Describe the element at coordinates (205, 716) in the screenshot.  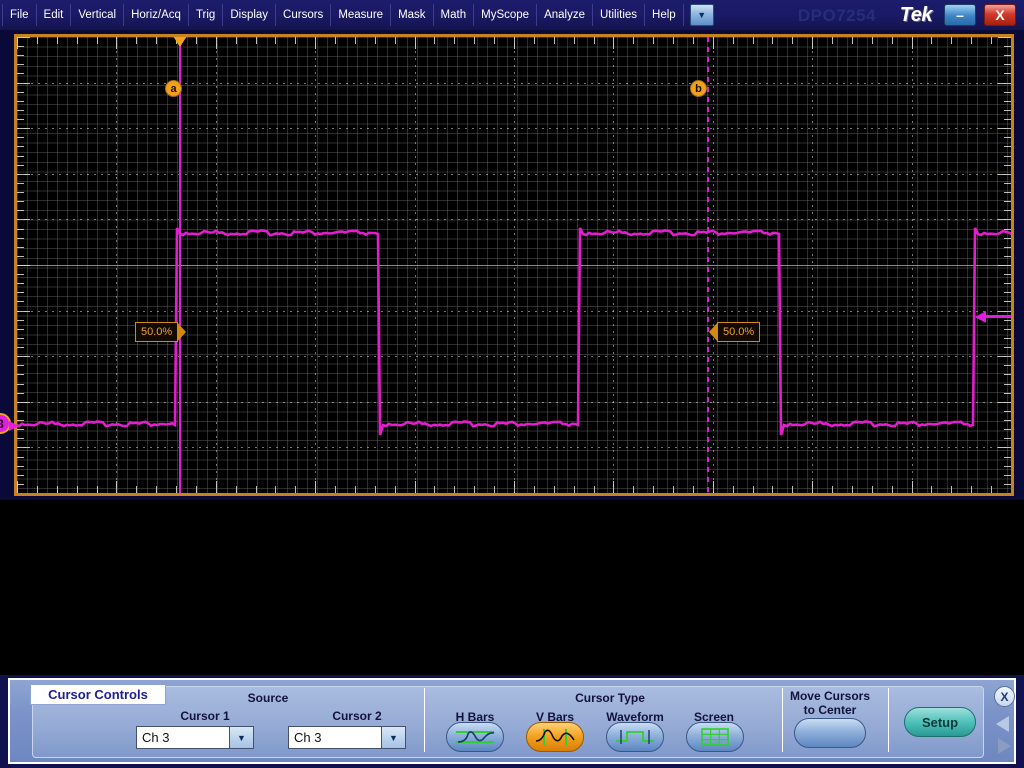
I see `cursor1-label: Cursor 1` at that location.